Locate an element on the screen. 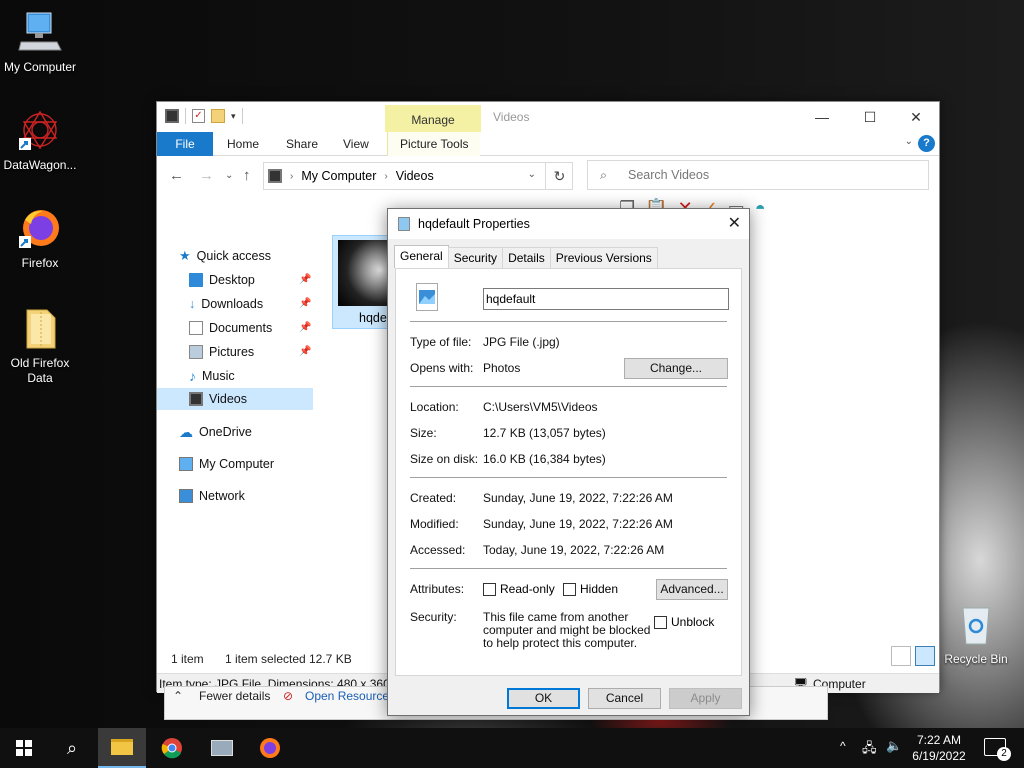 This screenshot has height=768, width=1024. large-icons-view-icon is located at coordinates (925, 656).